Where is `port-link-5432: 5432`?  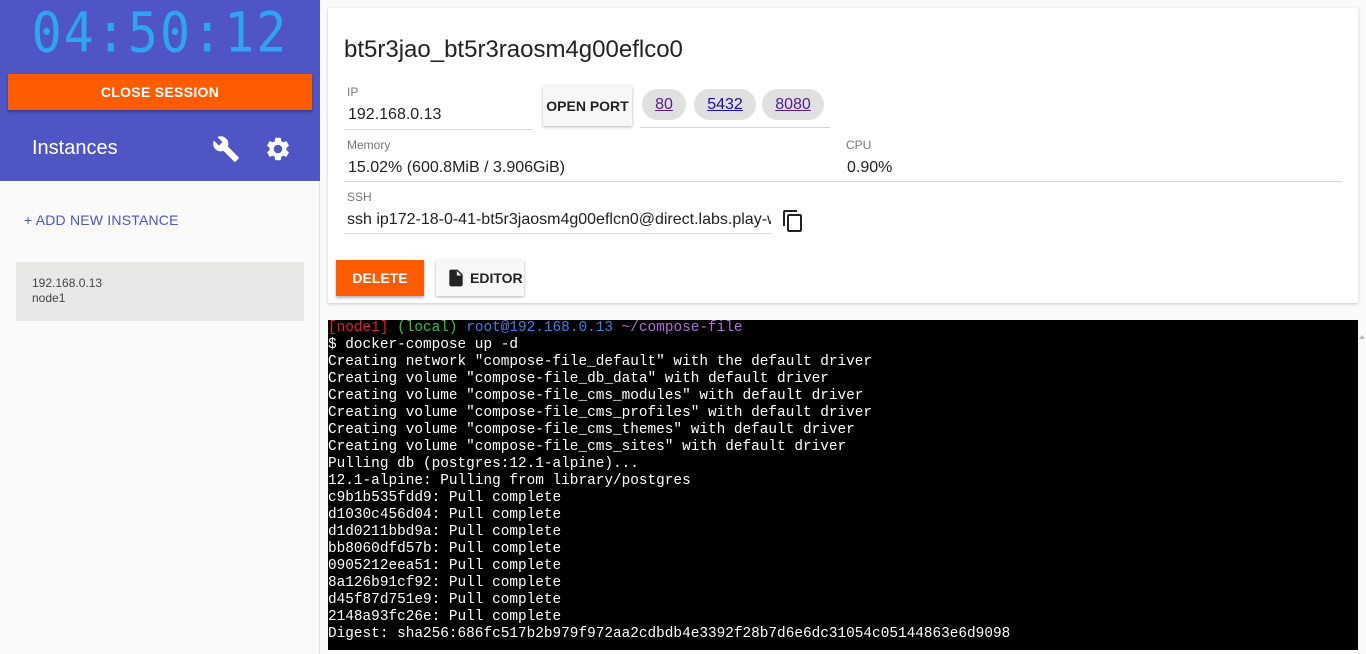 port-link-5432: 5432 is located at coordinates (725, 104).